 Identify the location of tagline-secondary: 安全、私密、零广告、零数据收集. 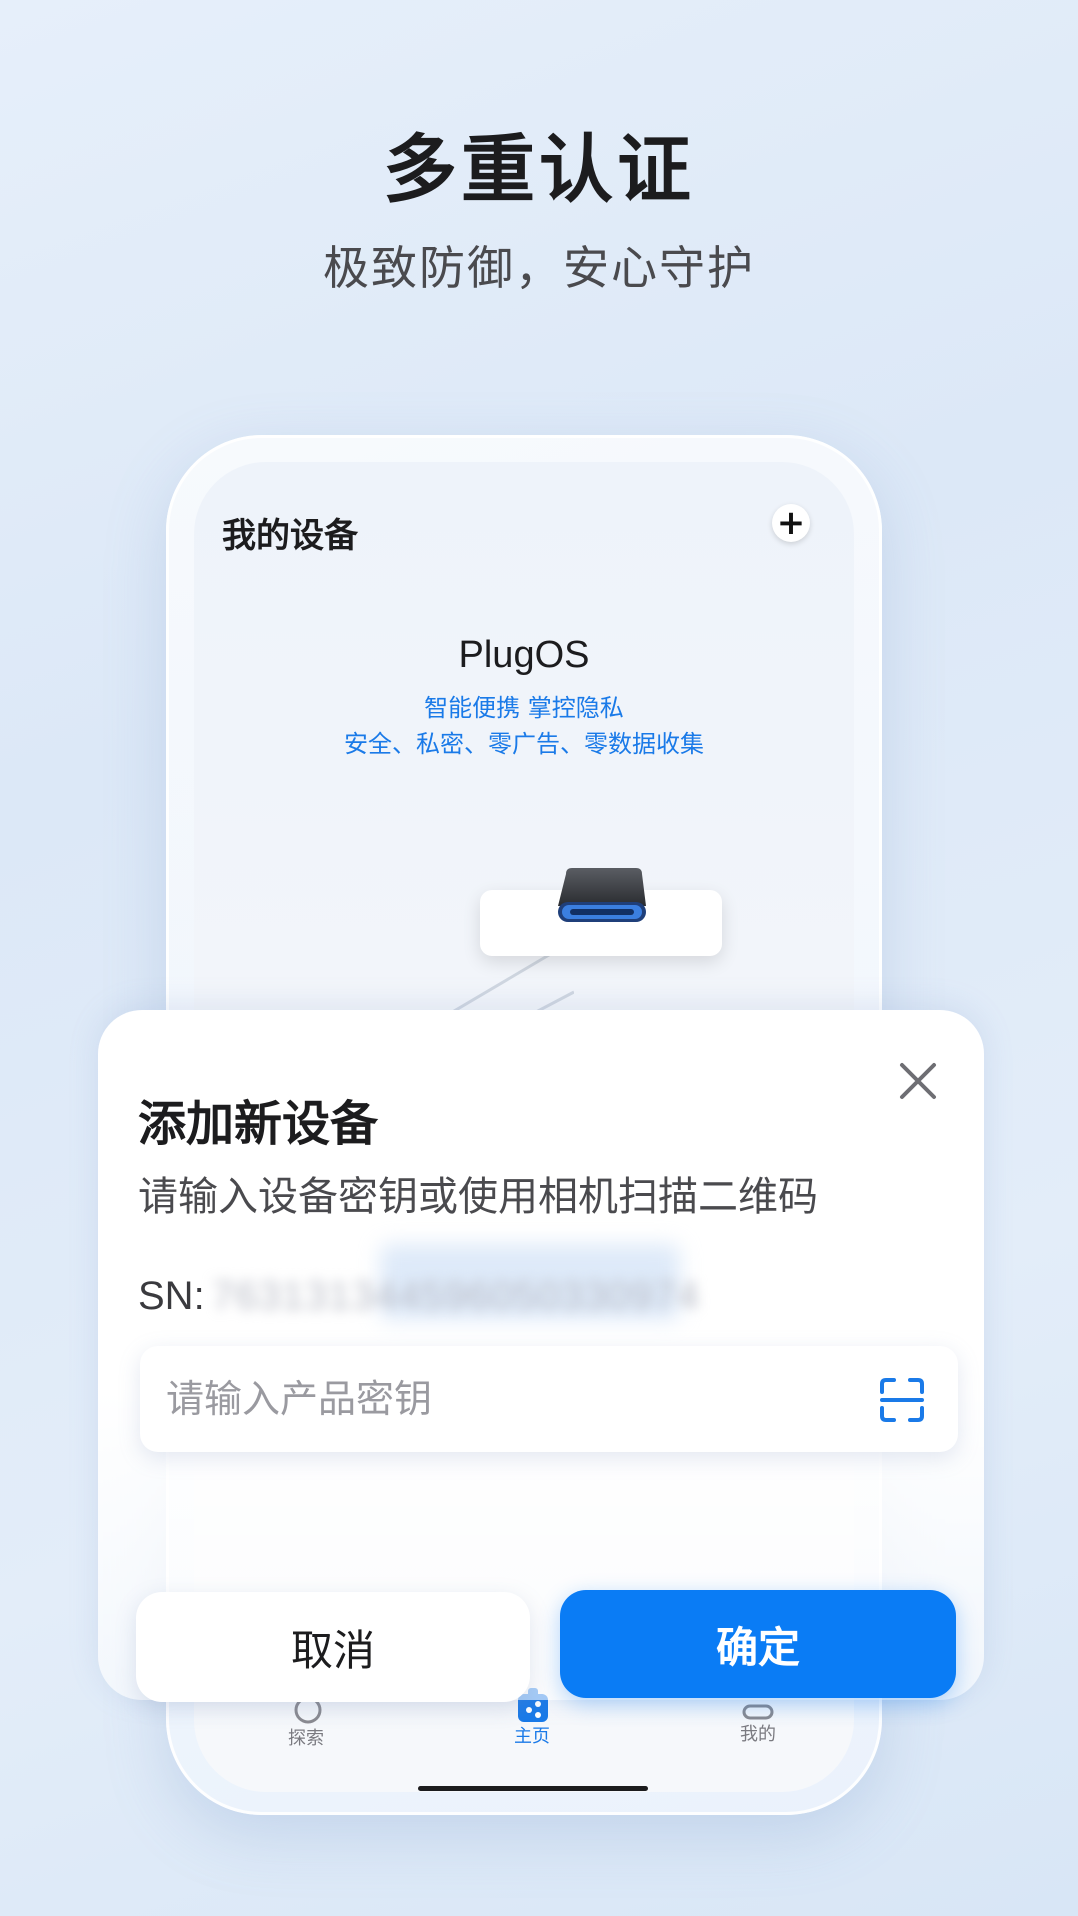
(524, 744).